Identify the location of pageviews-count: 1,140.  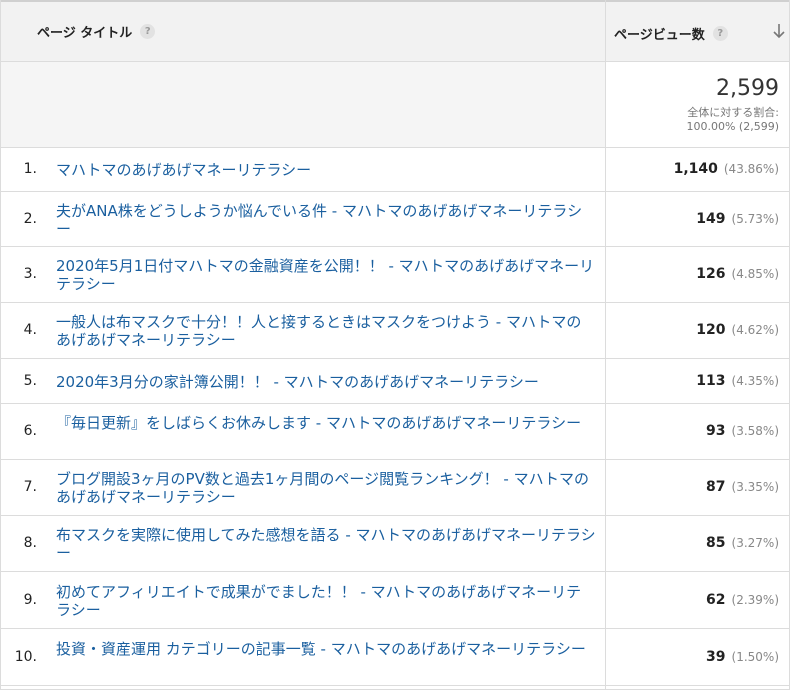
(695, 169).